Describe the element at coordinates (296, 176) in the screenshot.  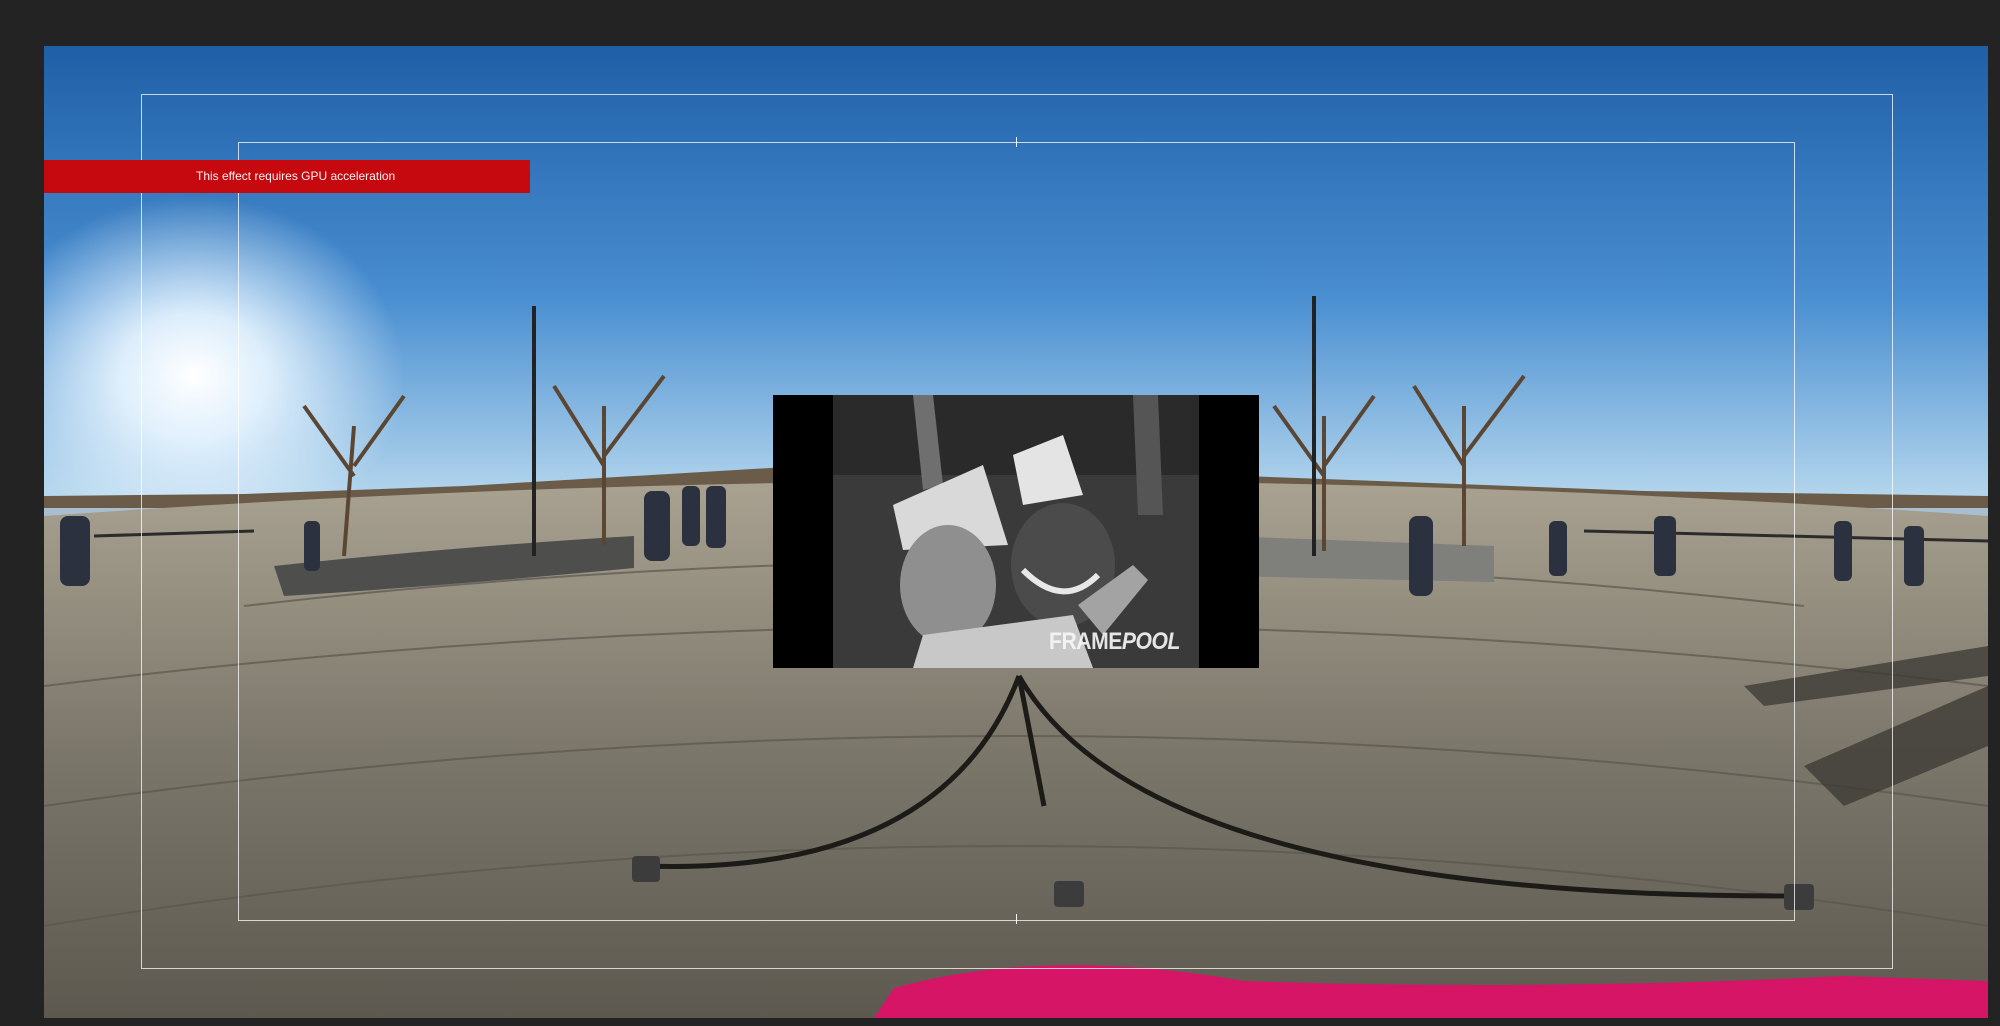
I see `gpu-warning-text: This effect requires GPU acceleration` at that location.